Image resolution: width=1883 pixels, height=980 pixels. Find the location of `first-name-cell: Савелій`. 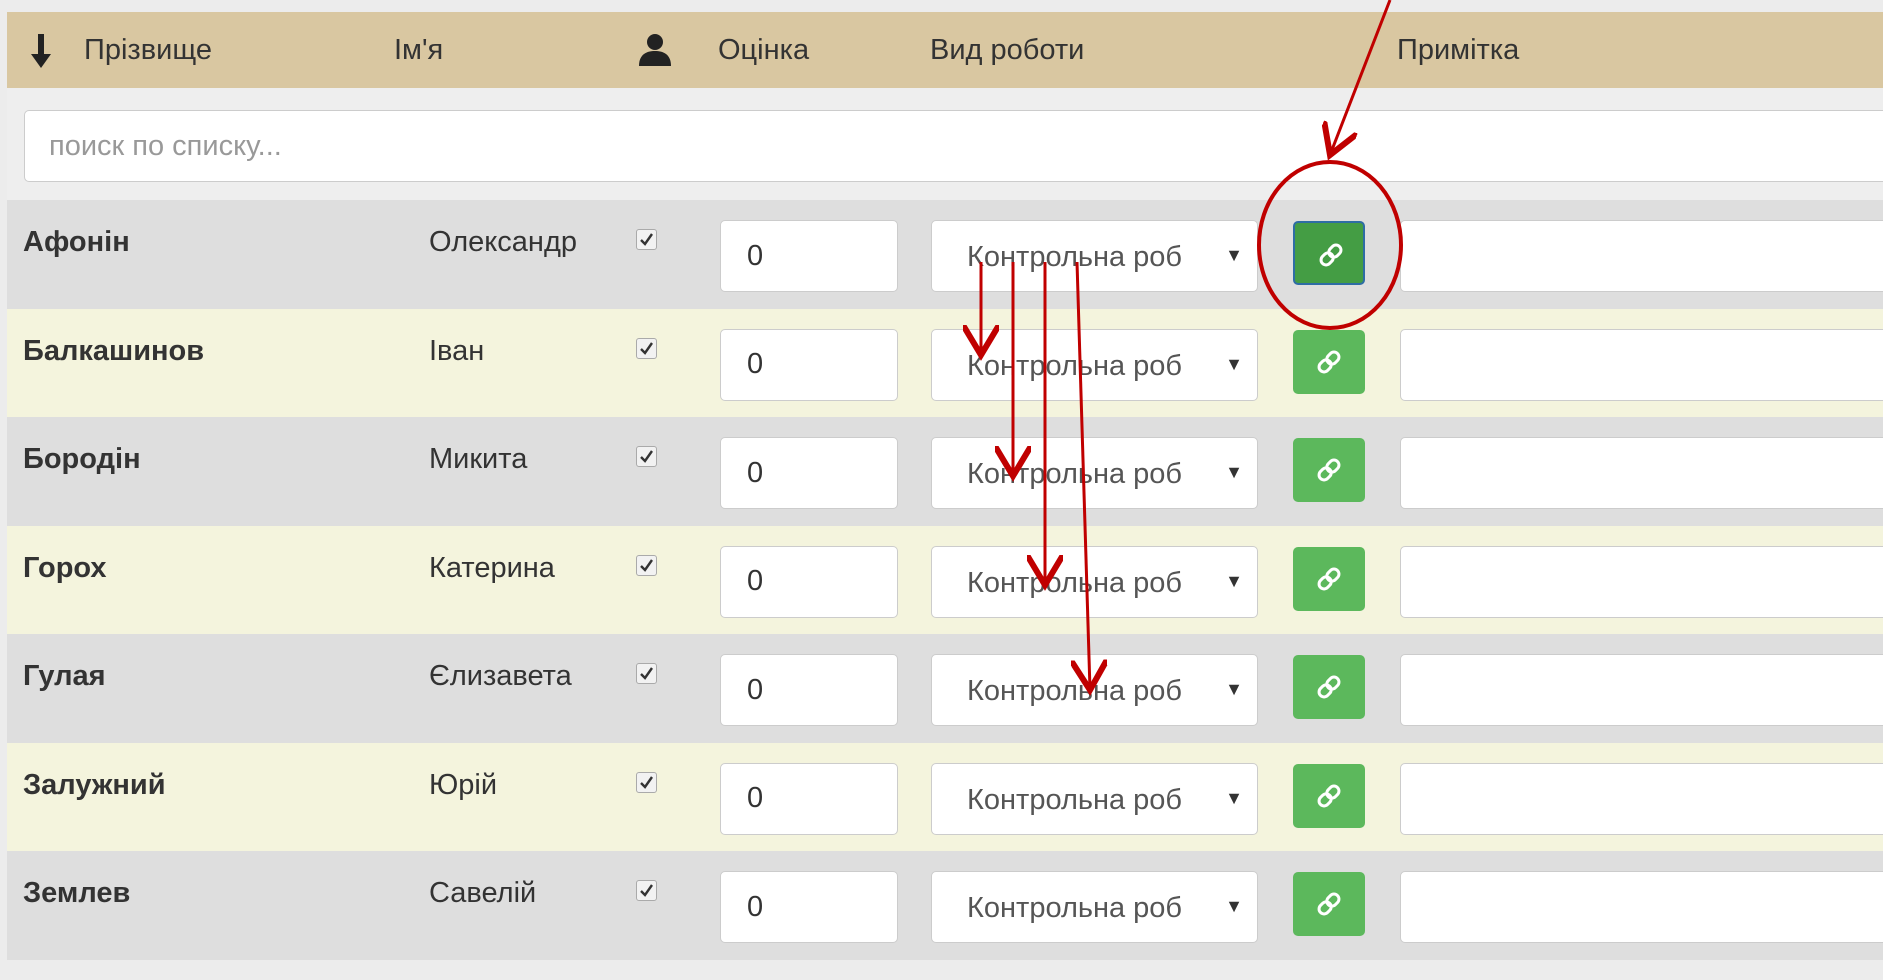

first-name-cell: Савелій is located at coordinates (483, 893).